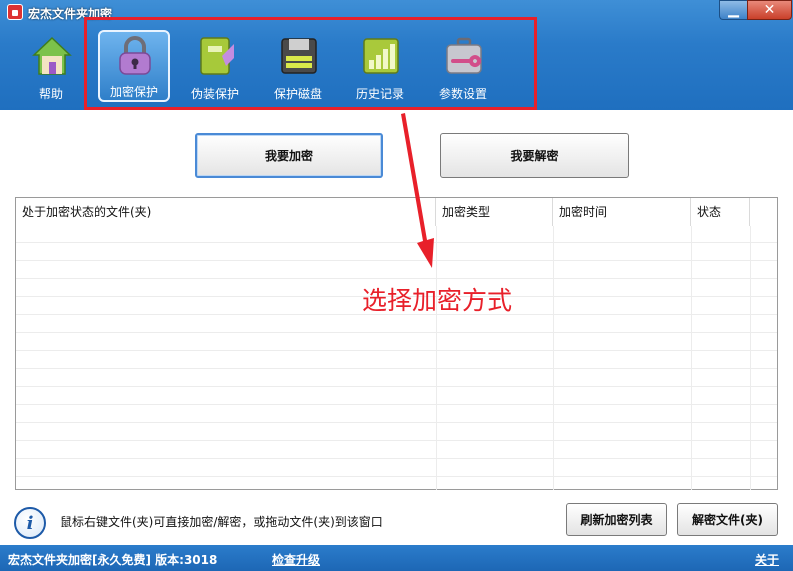 The image size is (793, 571). What do you see at coordinates (767, 559) in the screenshot?
I see `about-link: 关于` at bounding box center [767, 559].